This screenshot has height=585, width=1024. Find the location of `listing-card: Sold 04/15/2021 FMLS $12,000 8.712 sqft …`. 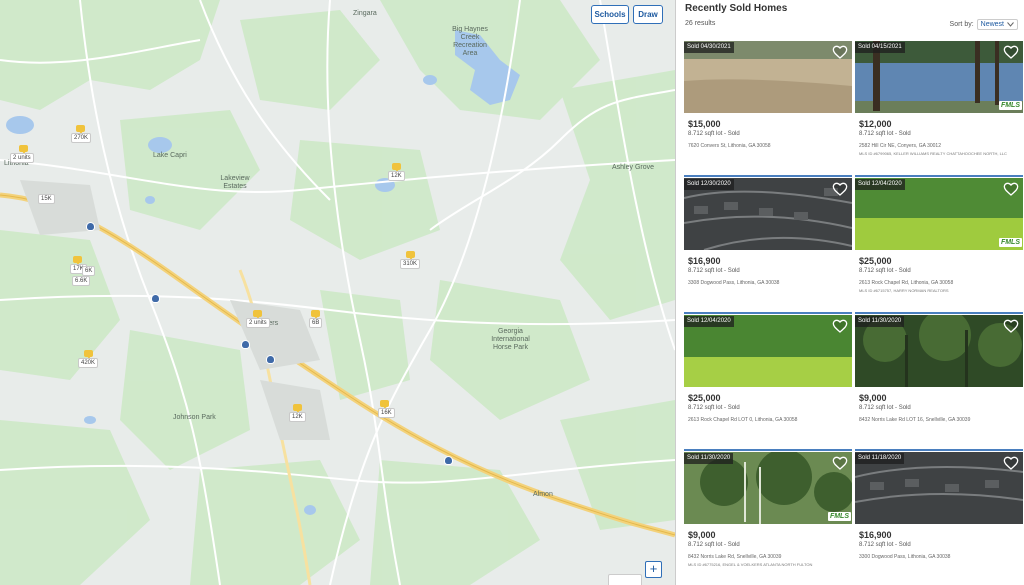

listing-card: Sold 04/15/2021 FMLS $12,000 8.712 sqft … is located at coordinates (939, 107).